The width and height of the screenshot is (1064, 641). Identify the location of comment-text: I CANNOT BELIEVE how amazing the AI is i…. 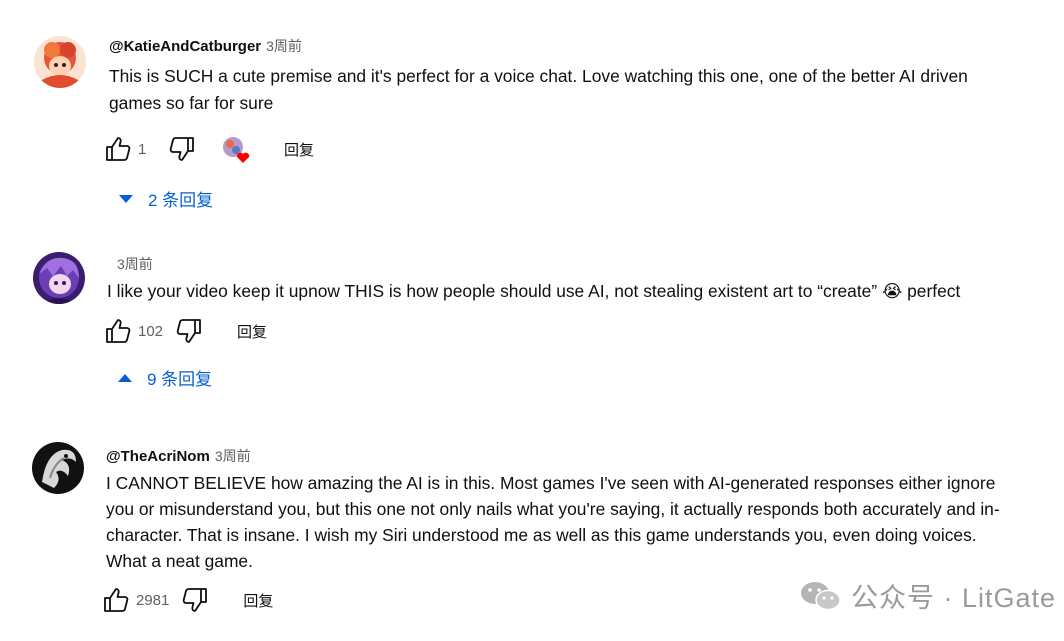
(553, 522).